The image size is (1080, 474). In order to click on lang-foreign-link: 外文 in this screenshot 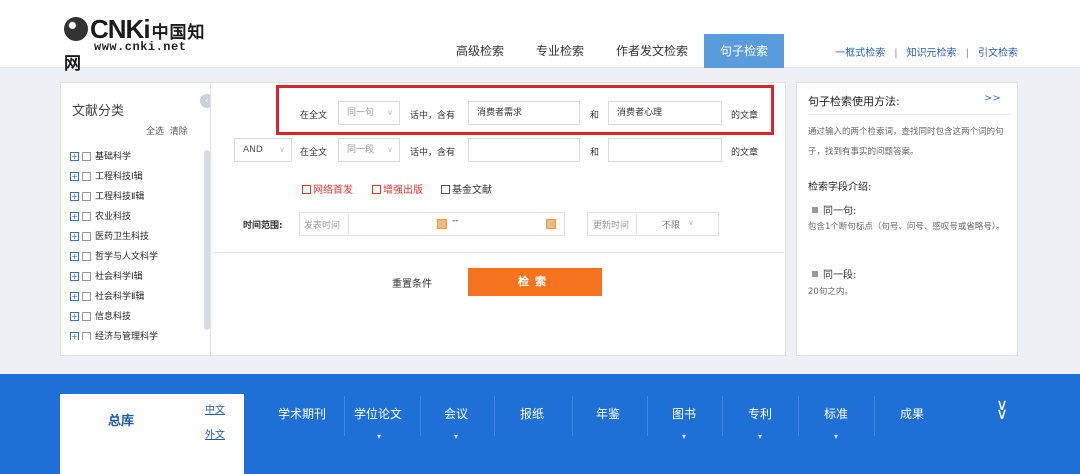, I will do `click(215, 433)`.